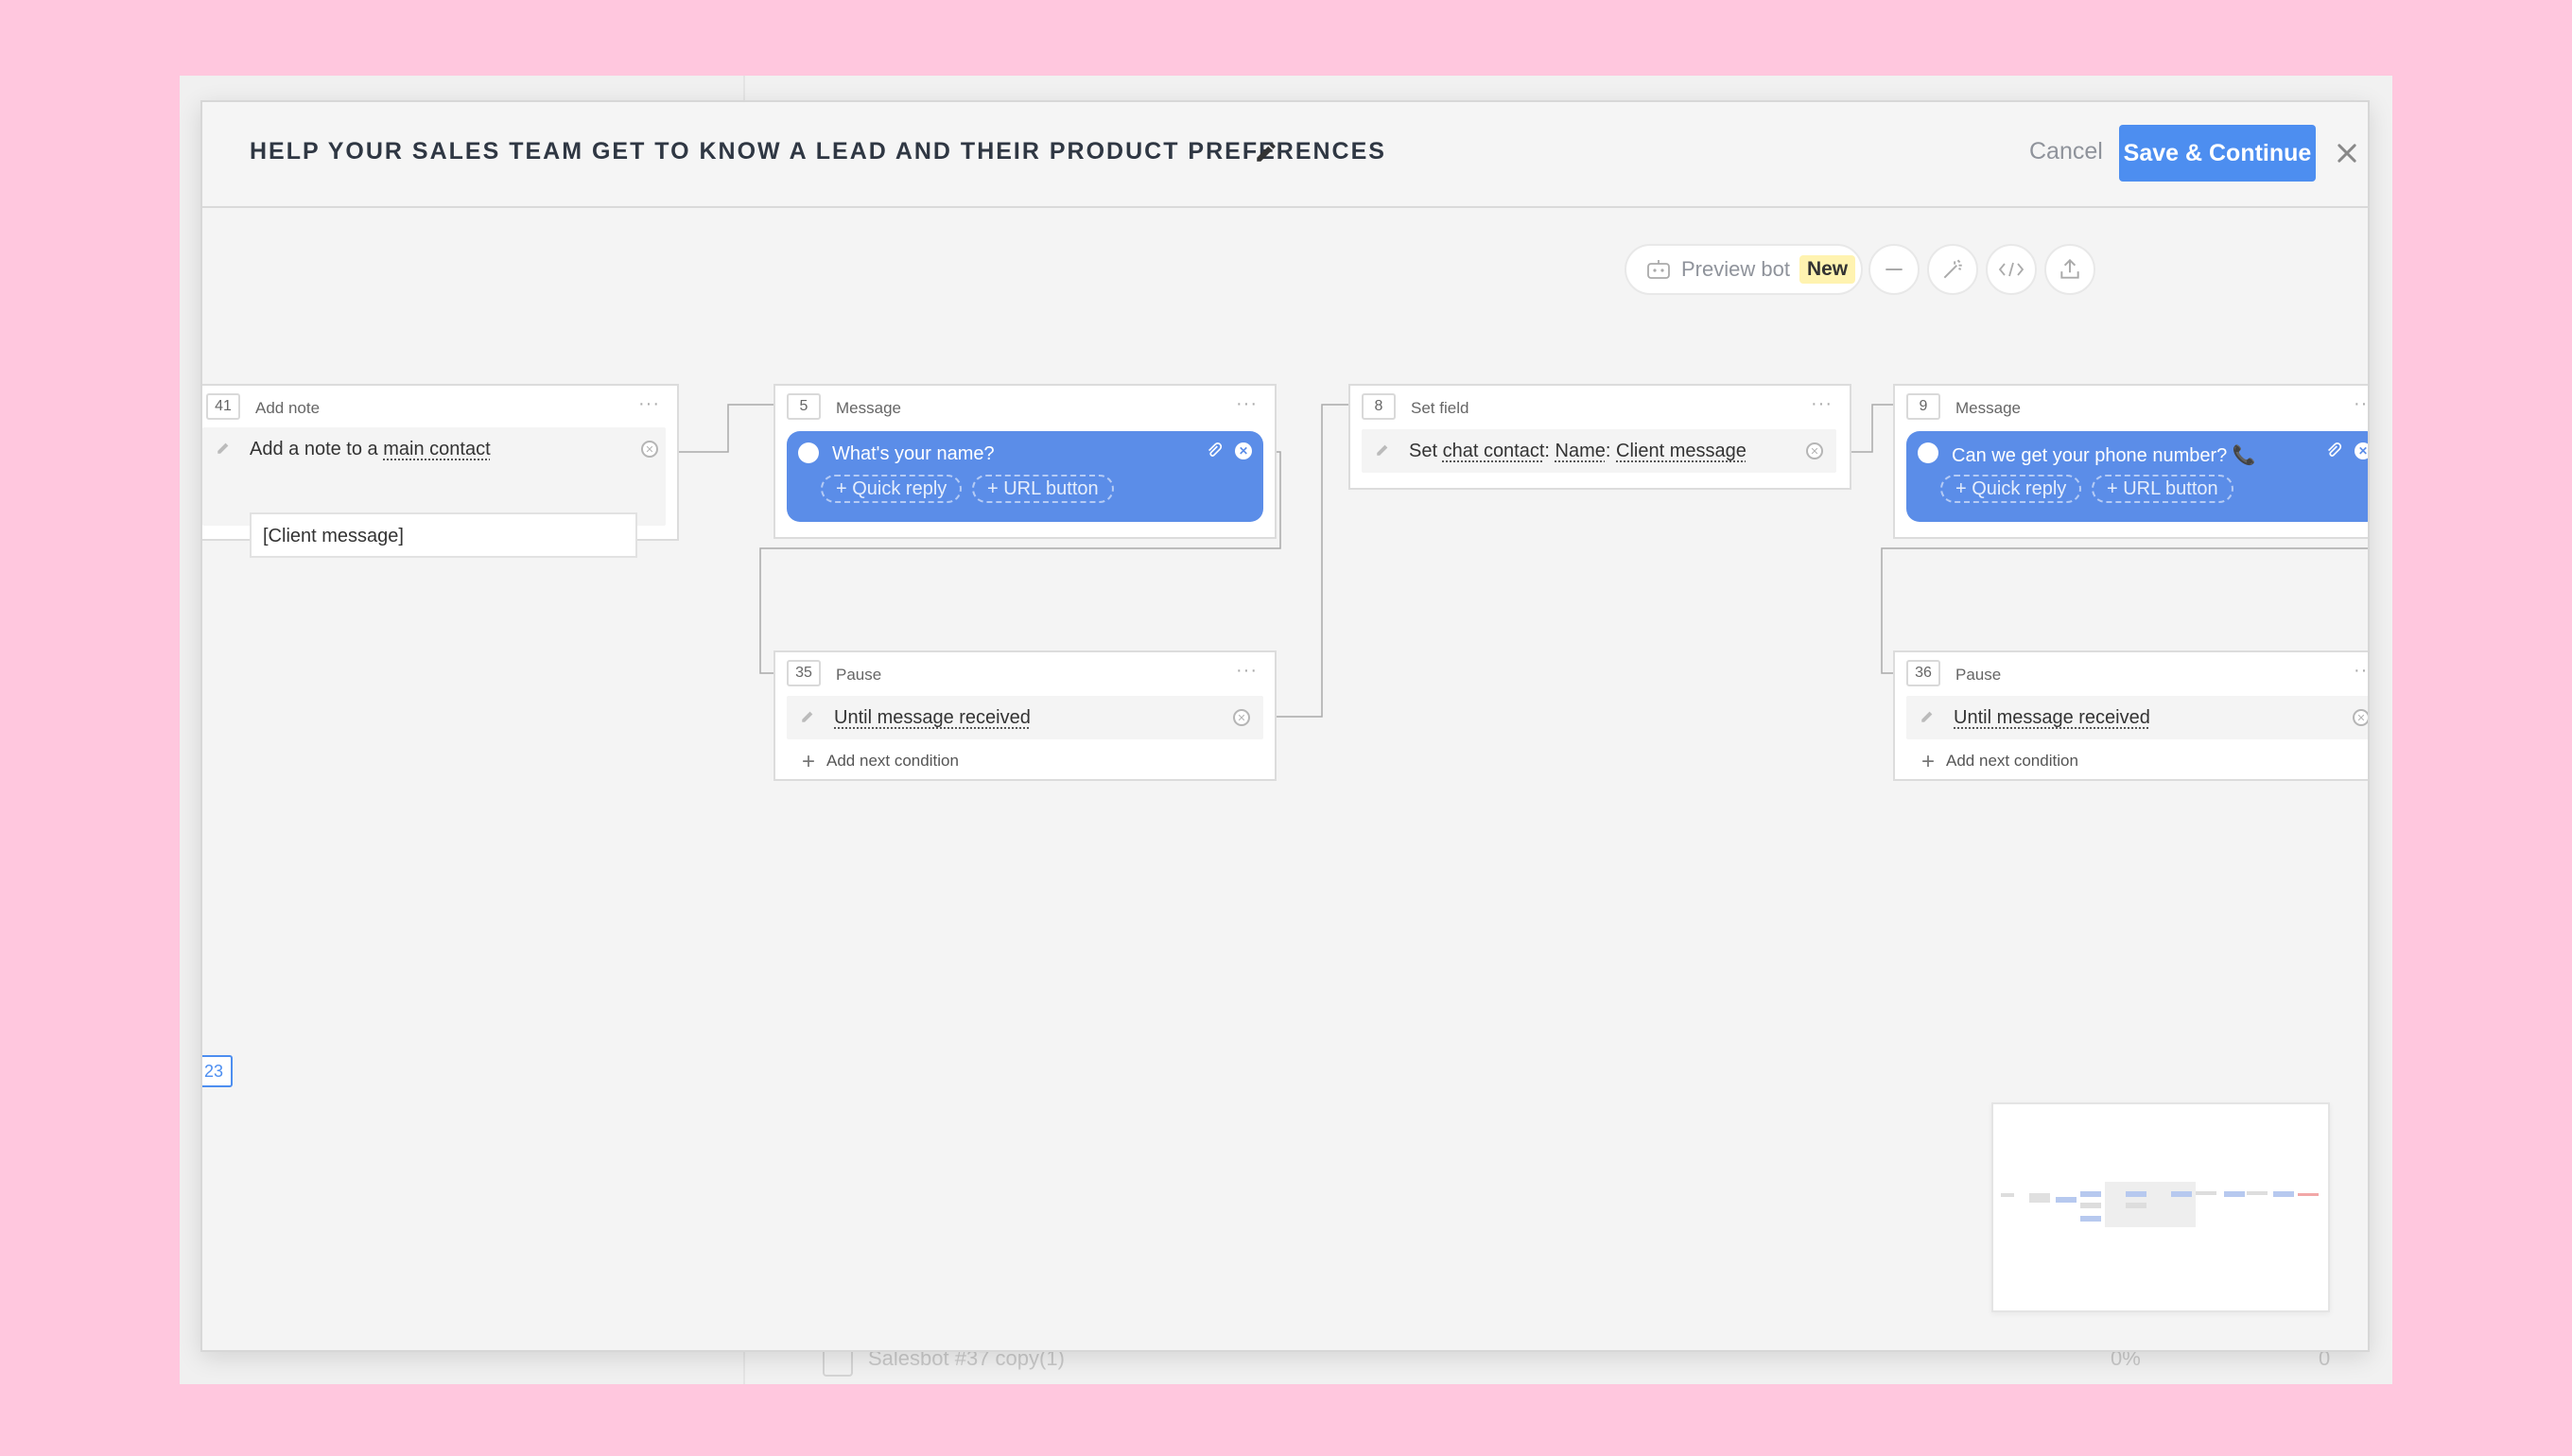 The width and height of the screenshot is (2572, 1456). Describe the element at coordinates (1025, 405) in the screenshot. I see `node-header: 5 Message ···` at that location.